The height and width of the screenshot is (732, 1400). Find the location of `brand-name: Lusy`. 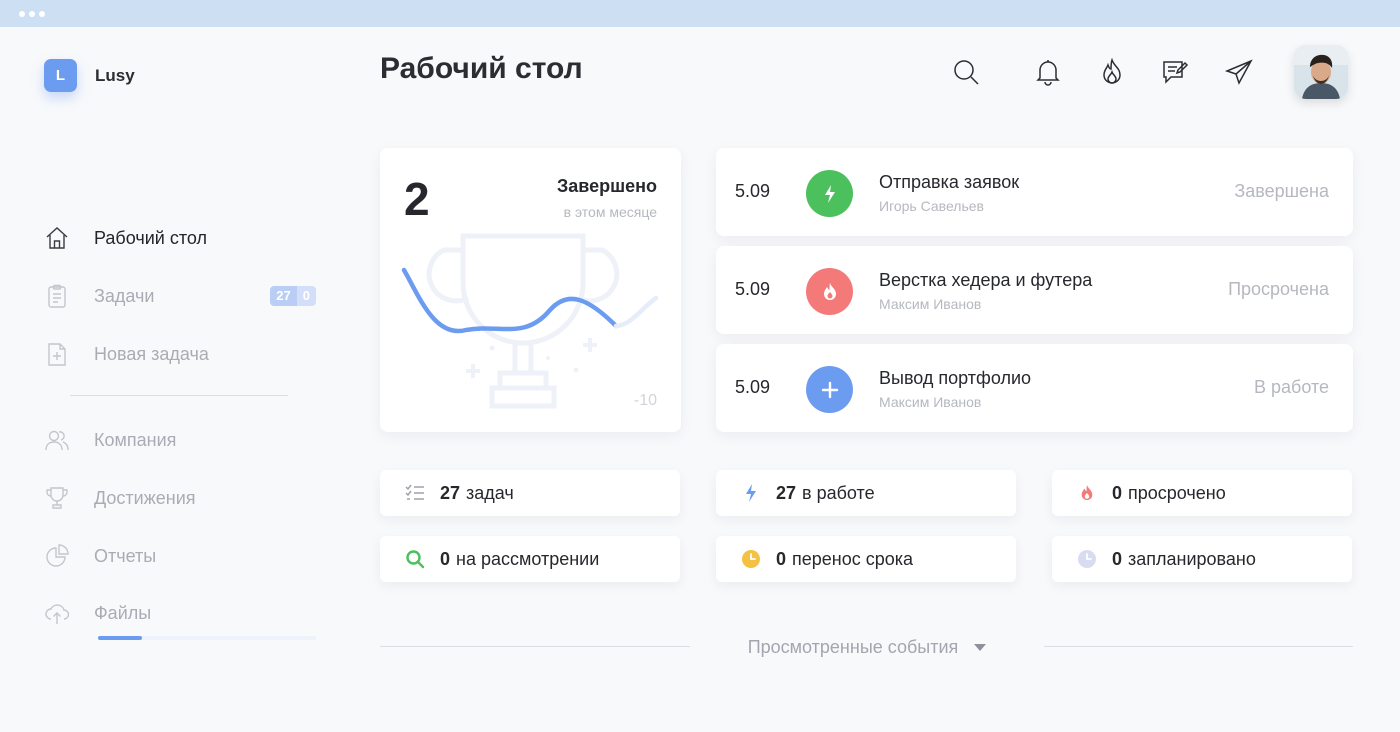

brand-name: Lusy is located at coordinates (115, 75).